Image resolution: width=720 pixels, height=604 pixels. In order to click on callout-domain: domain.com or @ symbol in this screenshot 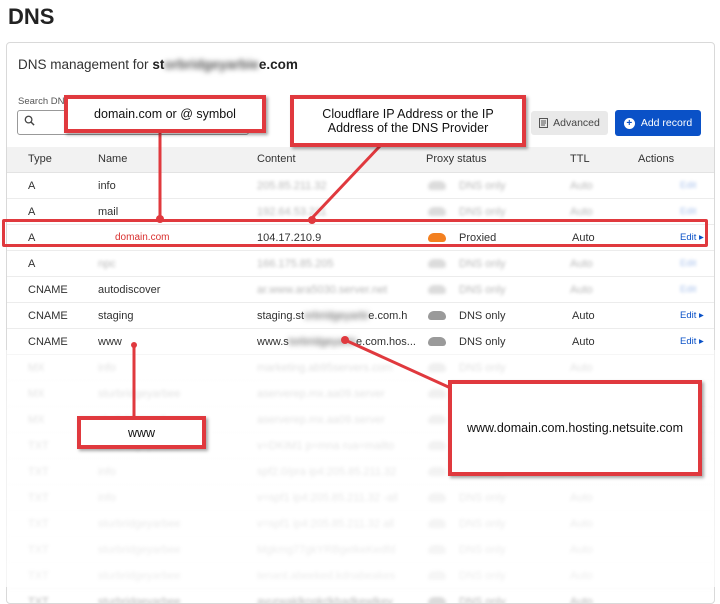, I will do `click(165, 114)`.